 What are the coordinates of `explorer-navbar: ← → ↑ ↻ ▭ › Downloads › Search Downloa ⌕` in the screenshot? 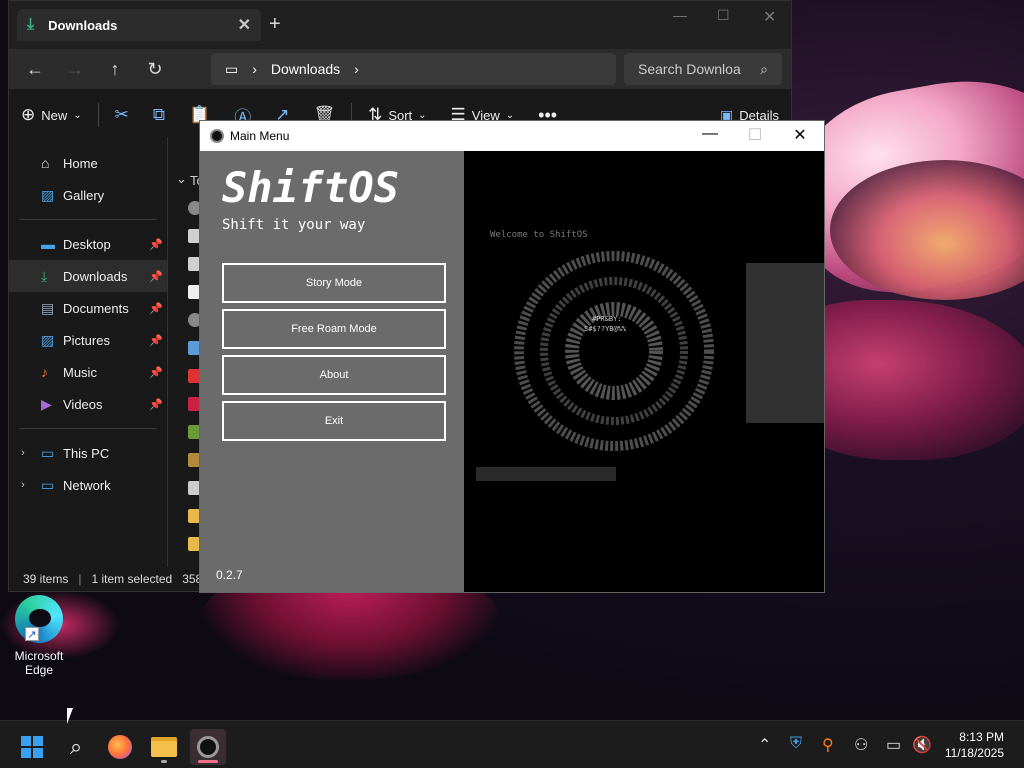 It's located at (400, 69).